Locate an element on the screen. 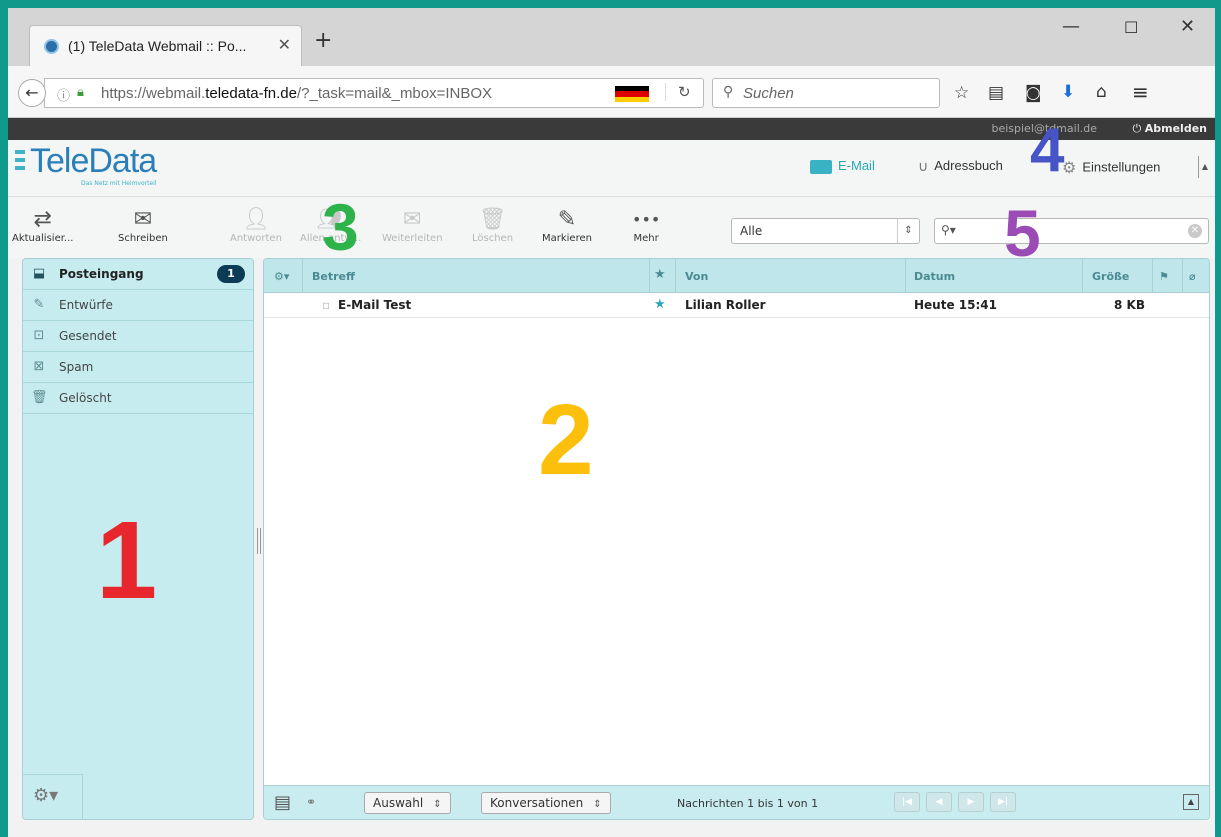 The image size is (1221, 837). reply-person-icon: 👤︎ is located at coordinates (255, 219).